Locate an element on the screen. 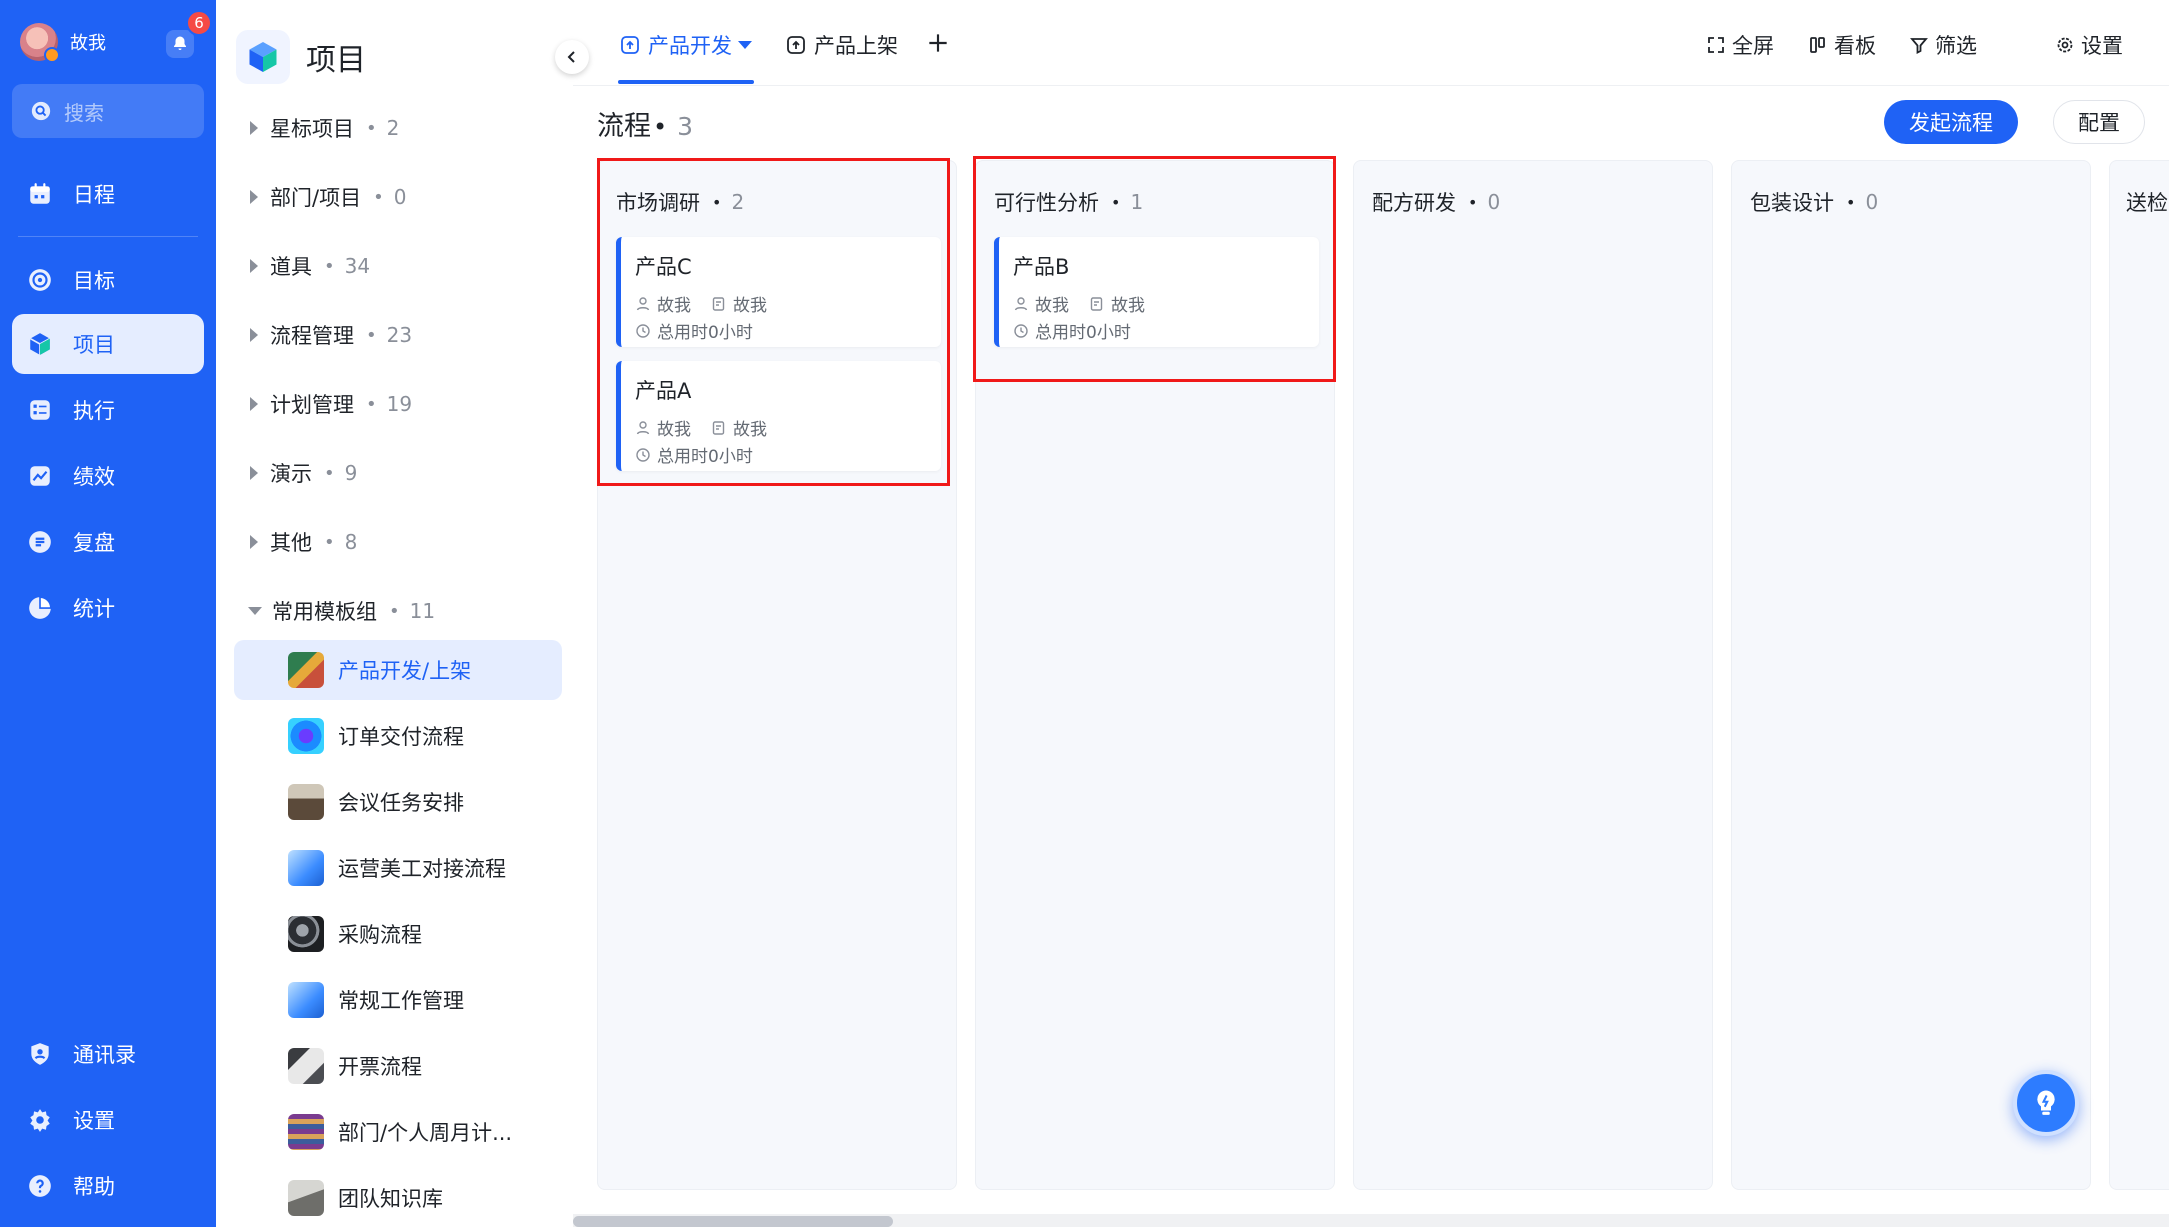  contacts-icon is located at coordinates (40, 1054).